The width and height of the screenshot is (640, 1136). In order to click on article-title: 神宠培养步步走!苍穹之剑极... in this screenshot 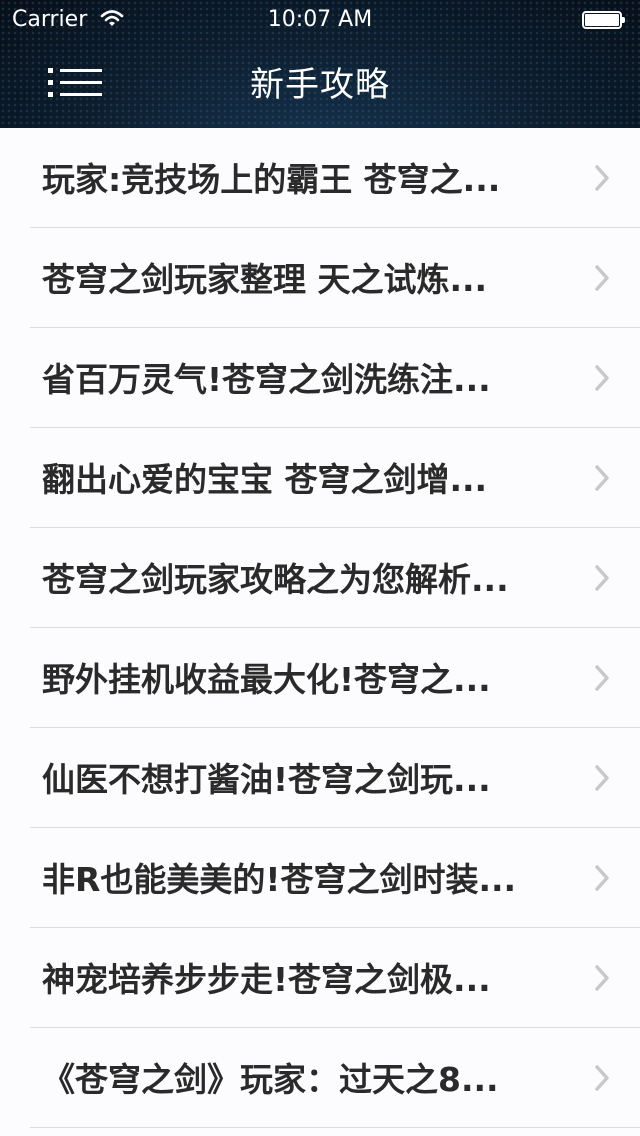, I will do `click(266, 979)`.